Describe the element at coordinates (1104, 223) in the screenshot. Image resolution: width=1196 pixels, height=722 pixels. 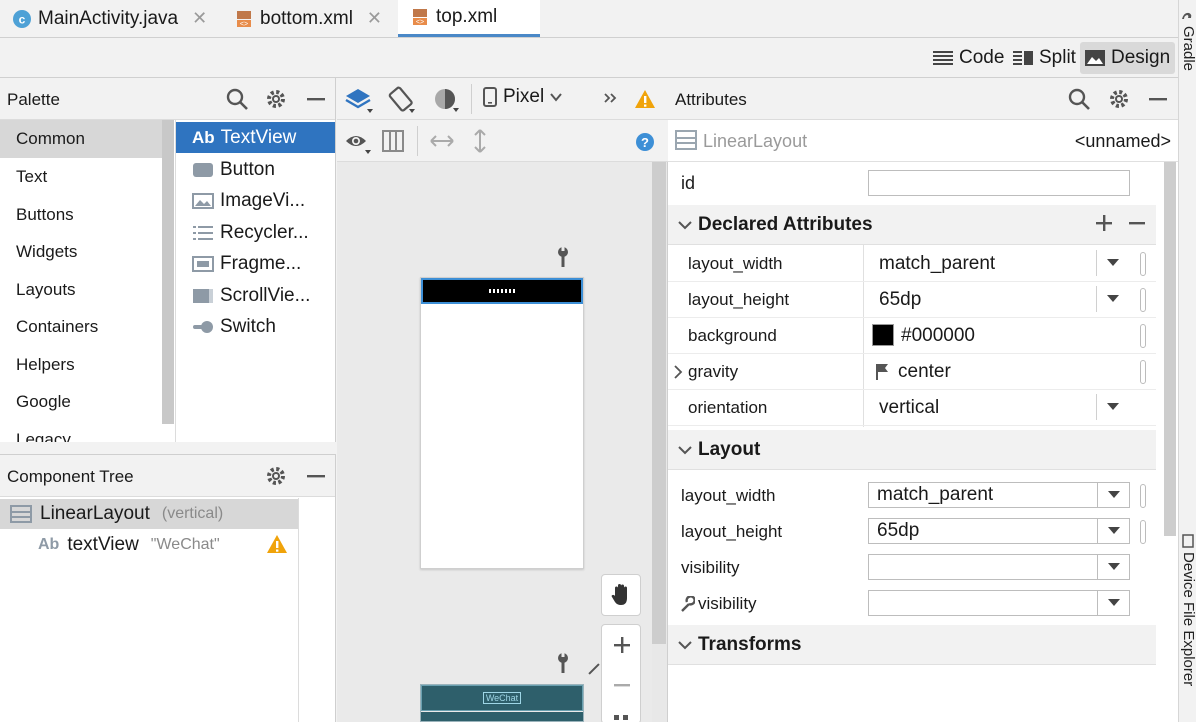
I see `add-icon` at that location.